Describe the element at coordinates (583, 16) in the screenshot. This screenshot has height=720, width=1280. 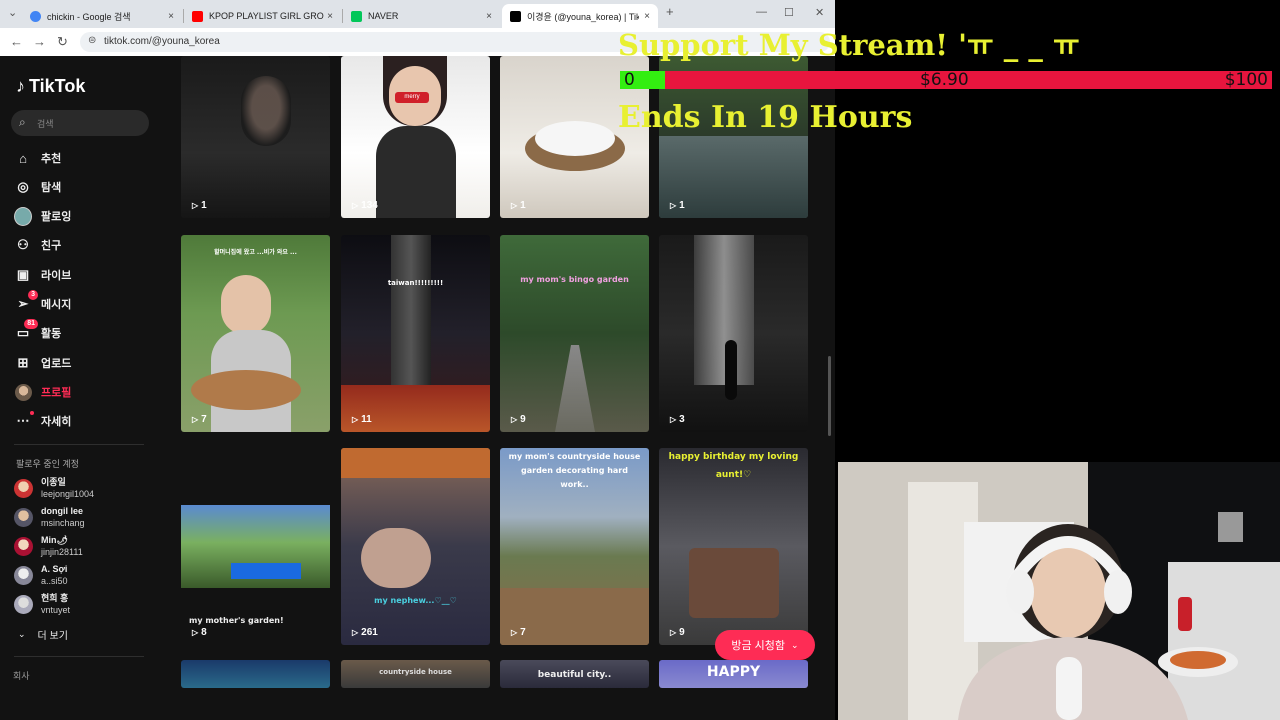
I see `tab-title: 이경윤 (@youna_korea) | TikT` at that location.